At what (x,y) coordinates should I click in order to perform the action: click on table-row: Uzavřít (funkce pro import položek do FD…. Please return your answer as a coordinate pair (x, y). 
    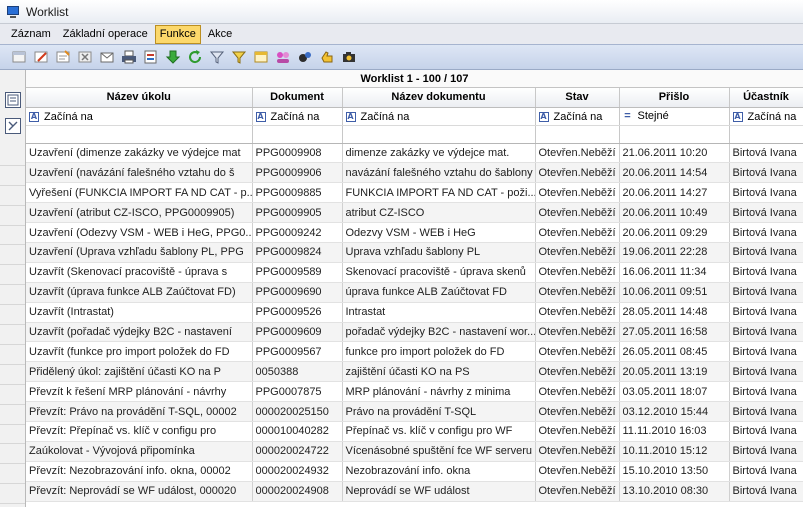
    Looking at the image, I should click on (414, 352).